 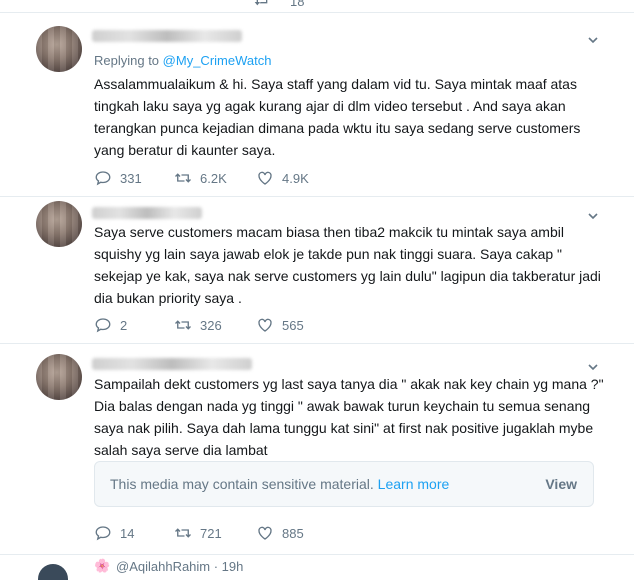 What do you see at coordinates (211, 325) in the screenshot?
I see `retweet-count: 326` at bounding box center [211, 325].